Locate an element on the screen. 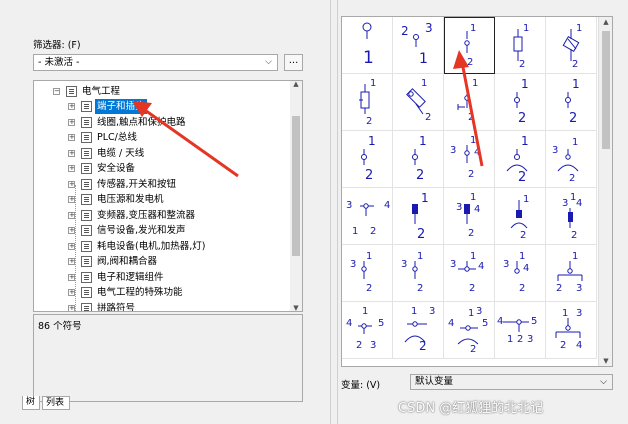  symbol-cell: 31 2 is located at coordinates (418, 273).